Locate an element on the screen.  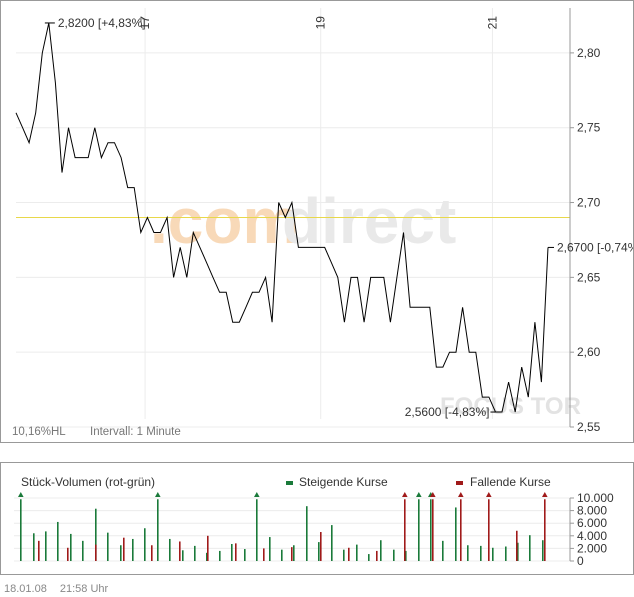
legend-rising-swatch is located at coordinates (289, 483).